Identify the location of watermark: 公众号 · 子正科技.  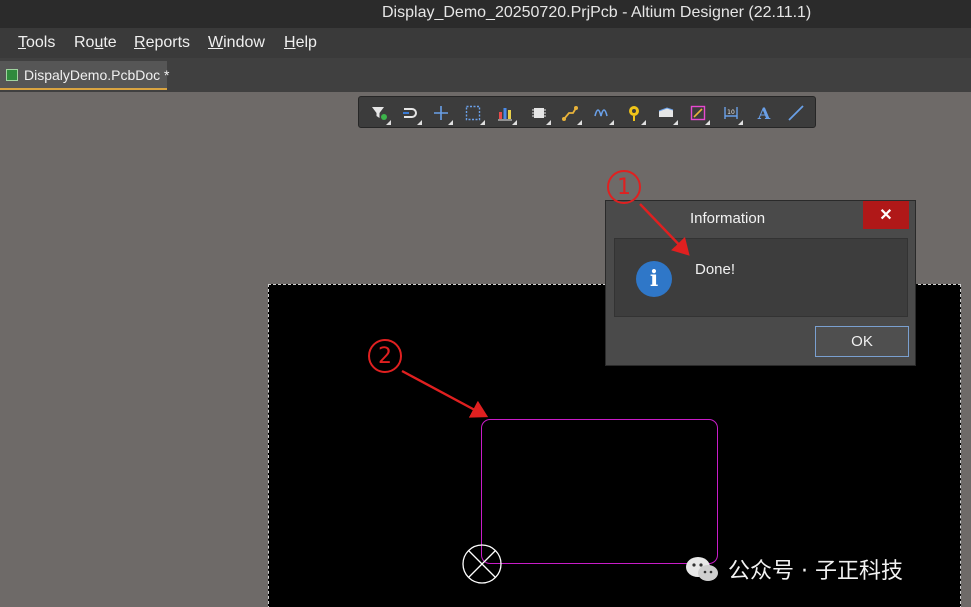
(793, 569).